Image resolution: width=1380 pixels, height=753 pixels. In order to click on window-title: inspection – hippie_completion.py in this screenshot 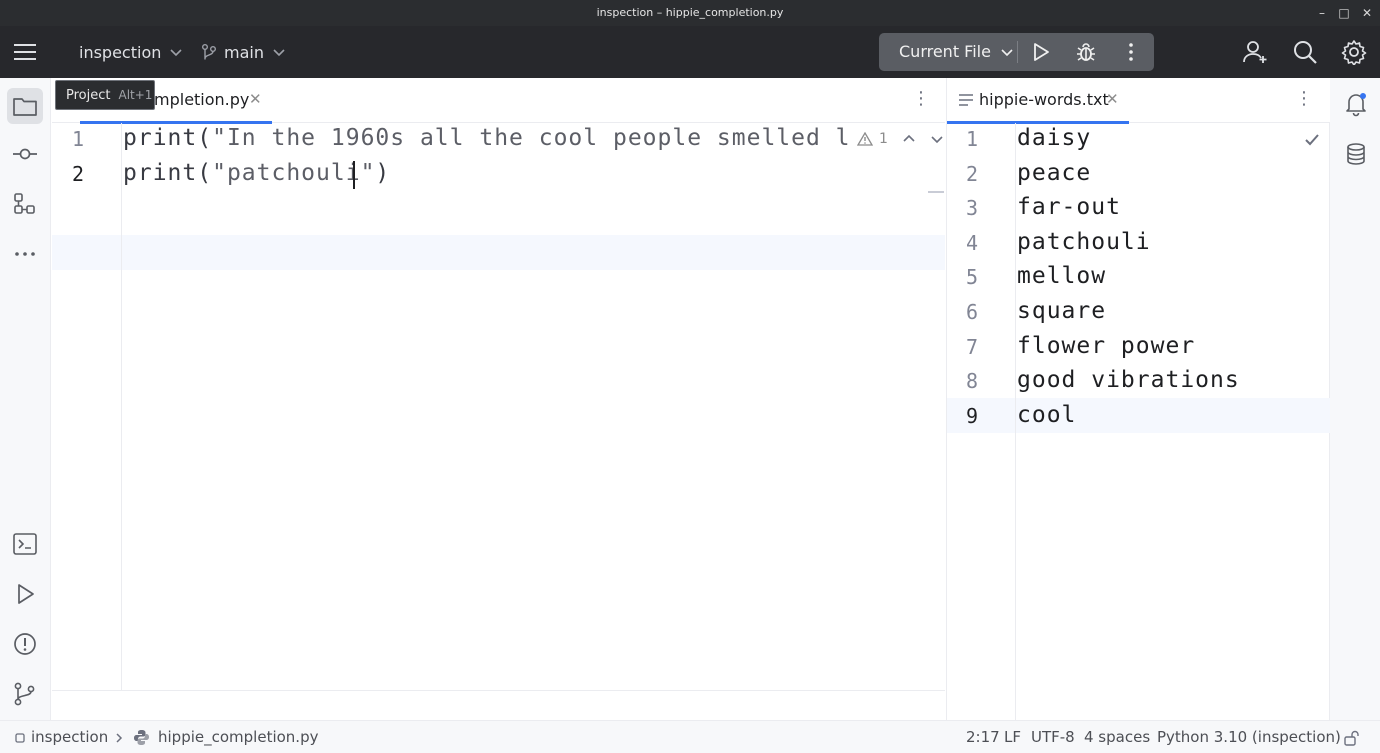, I will do `click(690, 12)`.